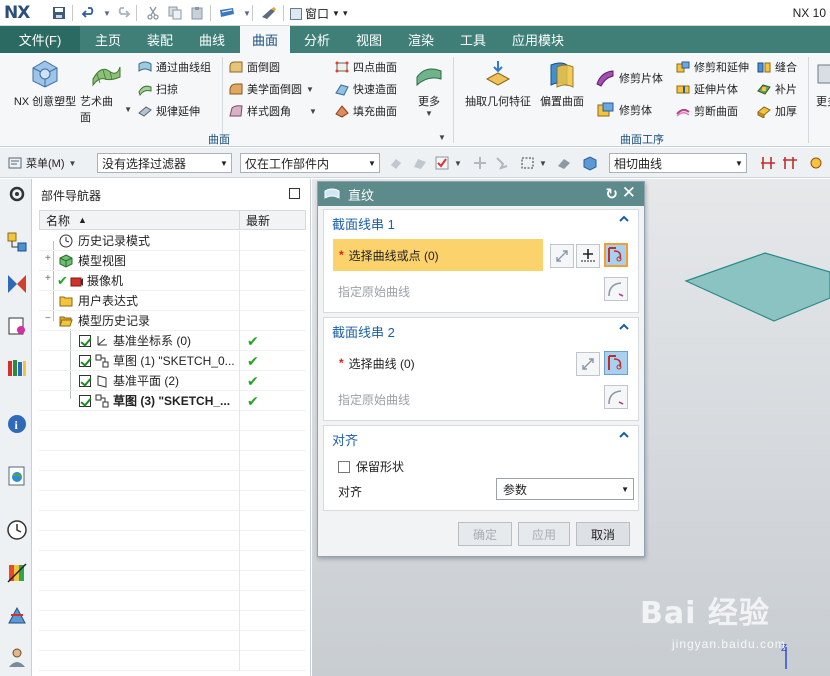  Describe the element at coordinates (777, 111) in the screenshot. I see `thicken-button: 加厚` at that location.